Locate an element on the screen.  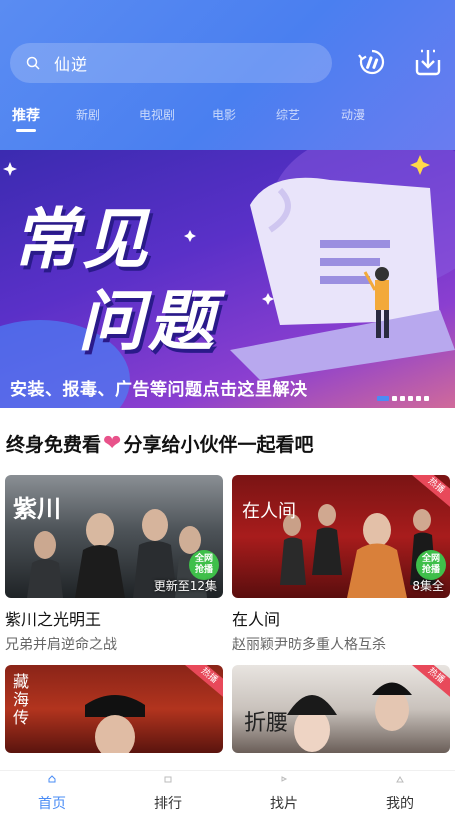
video-poster: 紫川 全网 抢播 更新至12集 is located at coordinates (114, 536).